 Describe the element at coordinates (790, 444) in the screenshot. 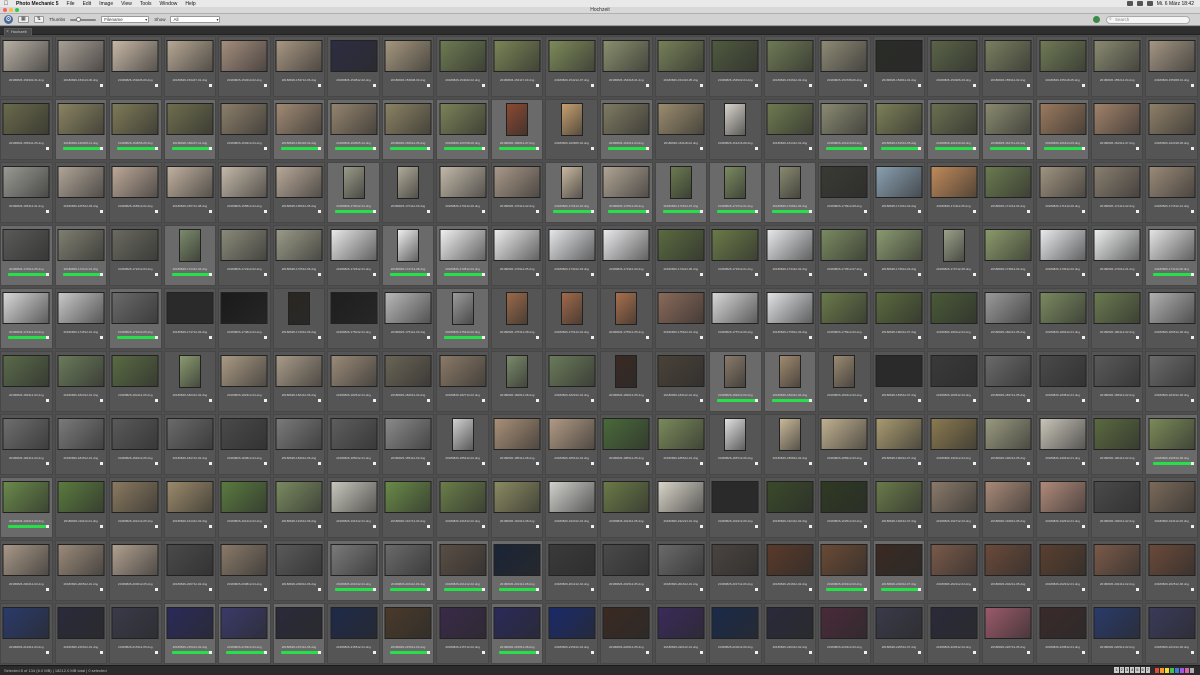

I see `thumbnail-cell: 20180826-185812-02.dng` at that location.